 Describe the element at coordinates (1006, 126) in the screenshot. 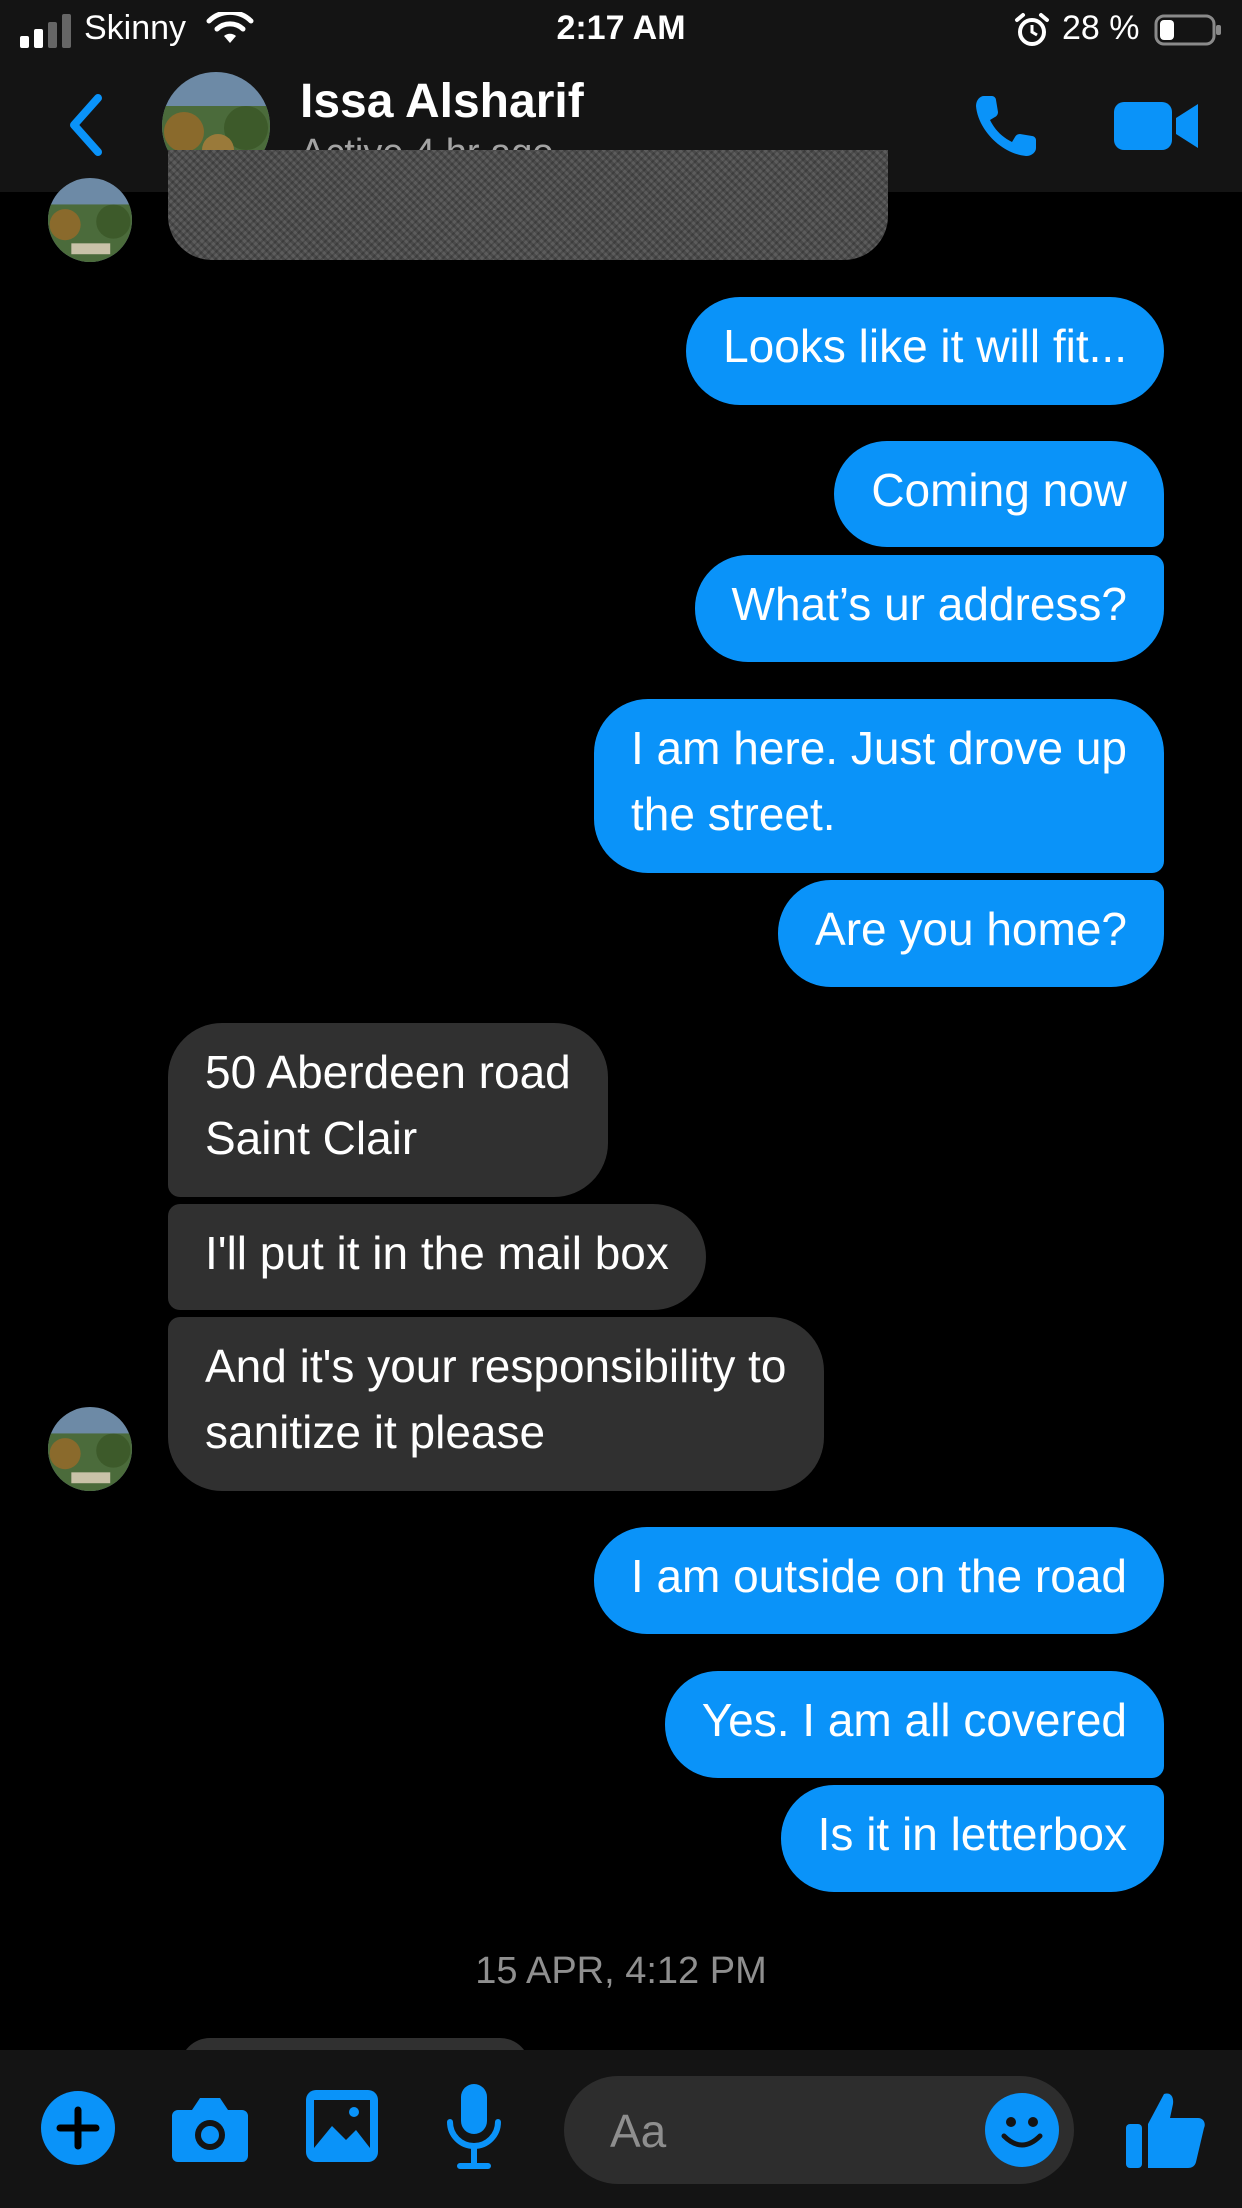

I see `phone-icon` at that location.